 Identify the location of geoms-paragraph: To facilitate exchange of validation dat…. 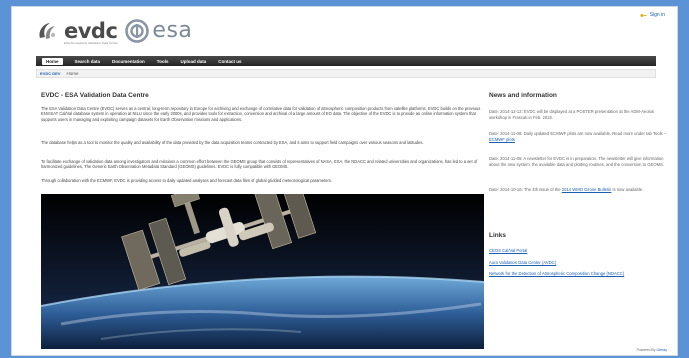
(259, 164).